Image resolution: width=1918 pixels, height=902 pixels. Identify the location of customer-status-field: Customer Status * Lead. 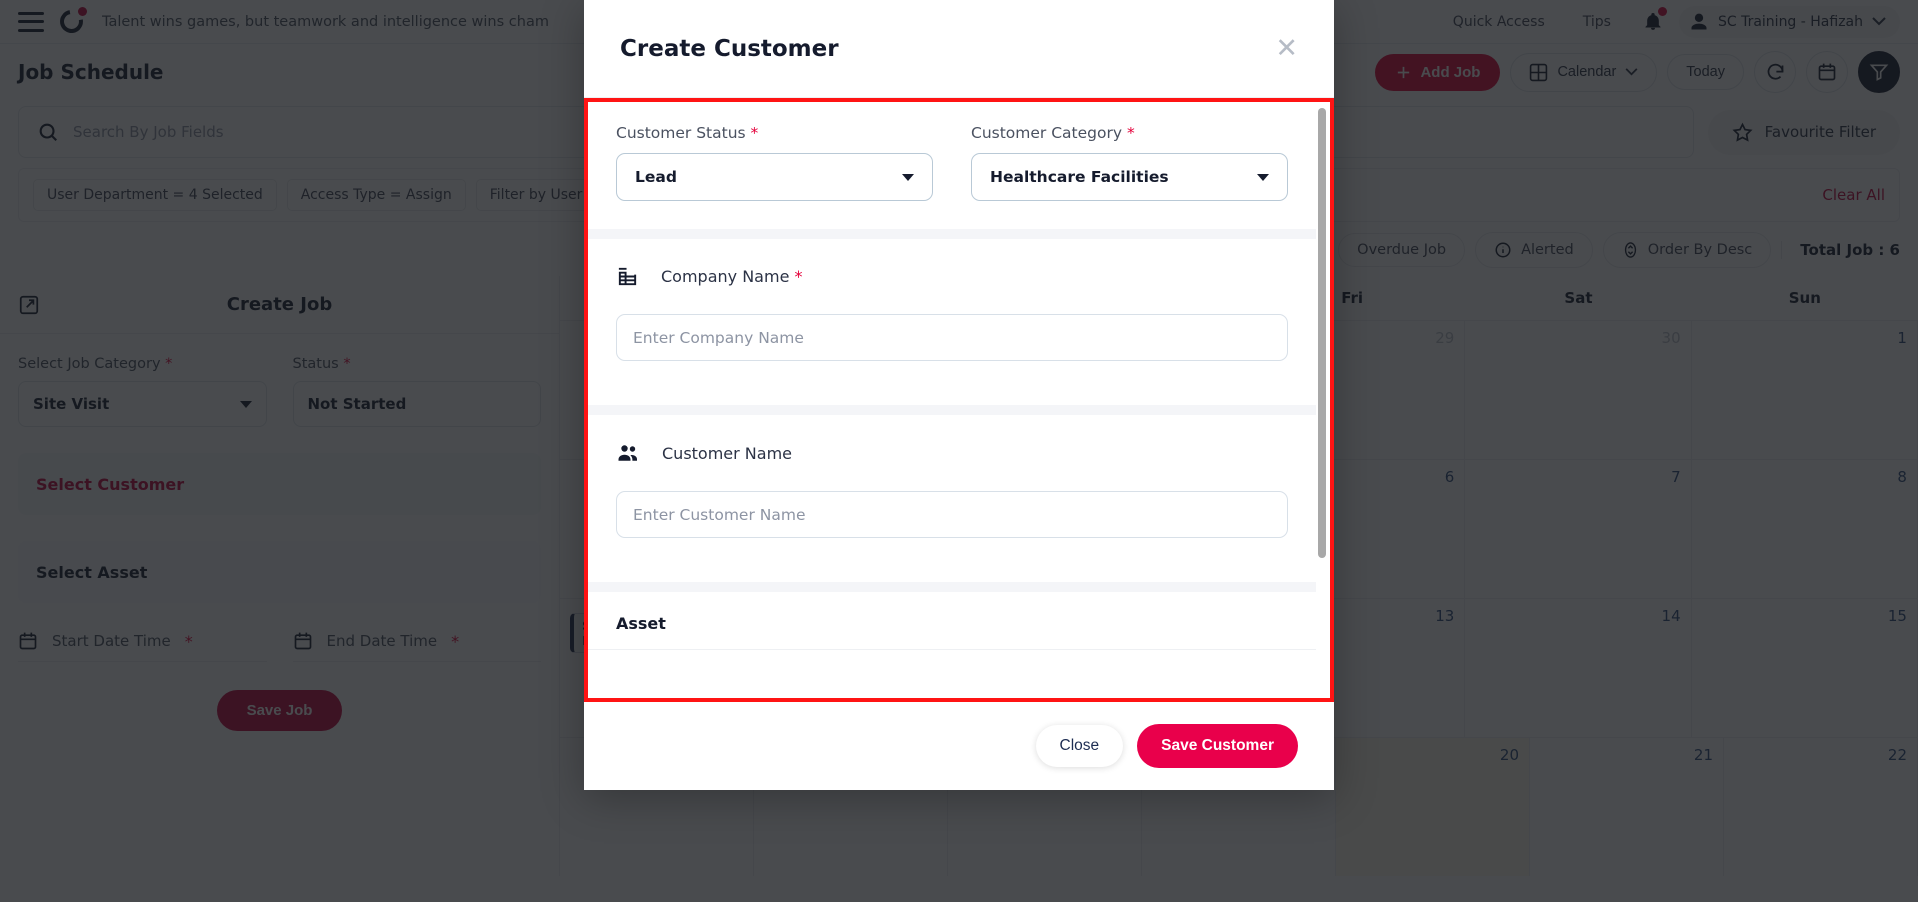
(774, 162).